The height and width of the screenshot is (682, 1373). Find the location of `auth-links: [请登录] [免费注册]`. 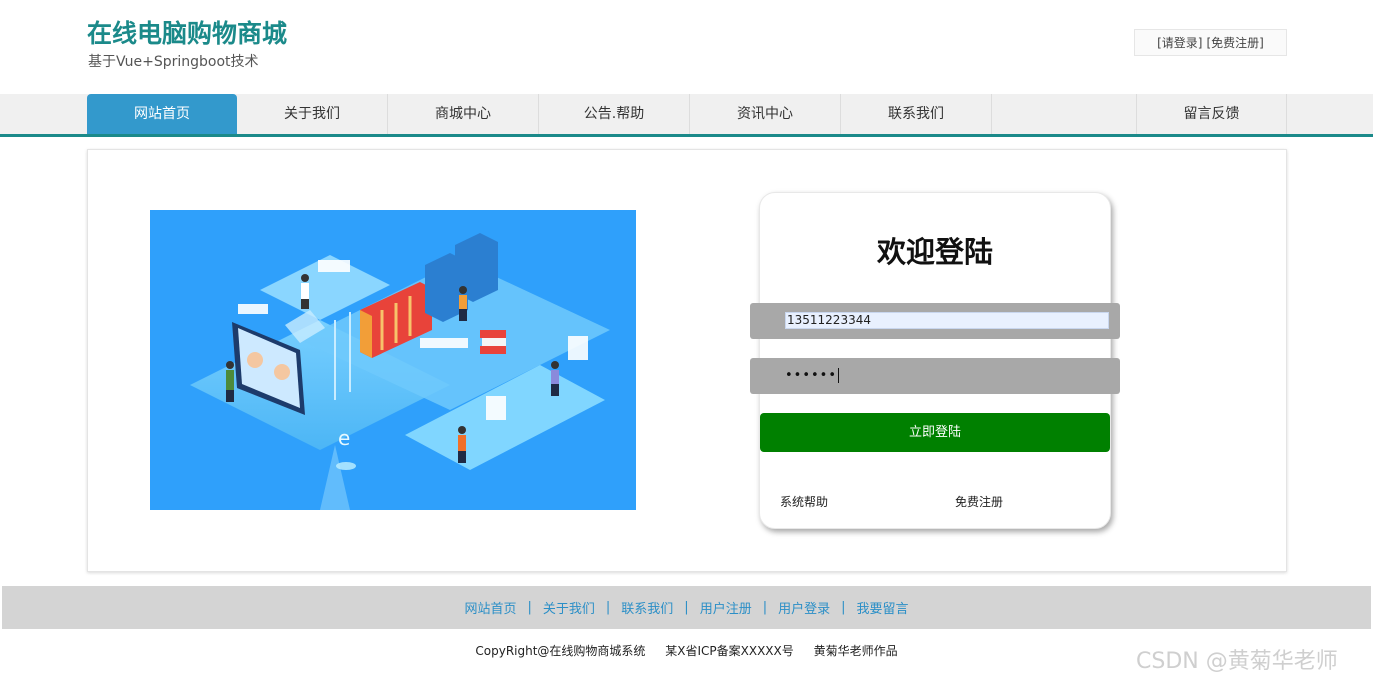

auth-links: [请登录] [免费注册] is located at coordinates (1210, 42).